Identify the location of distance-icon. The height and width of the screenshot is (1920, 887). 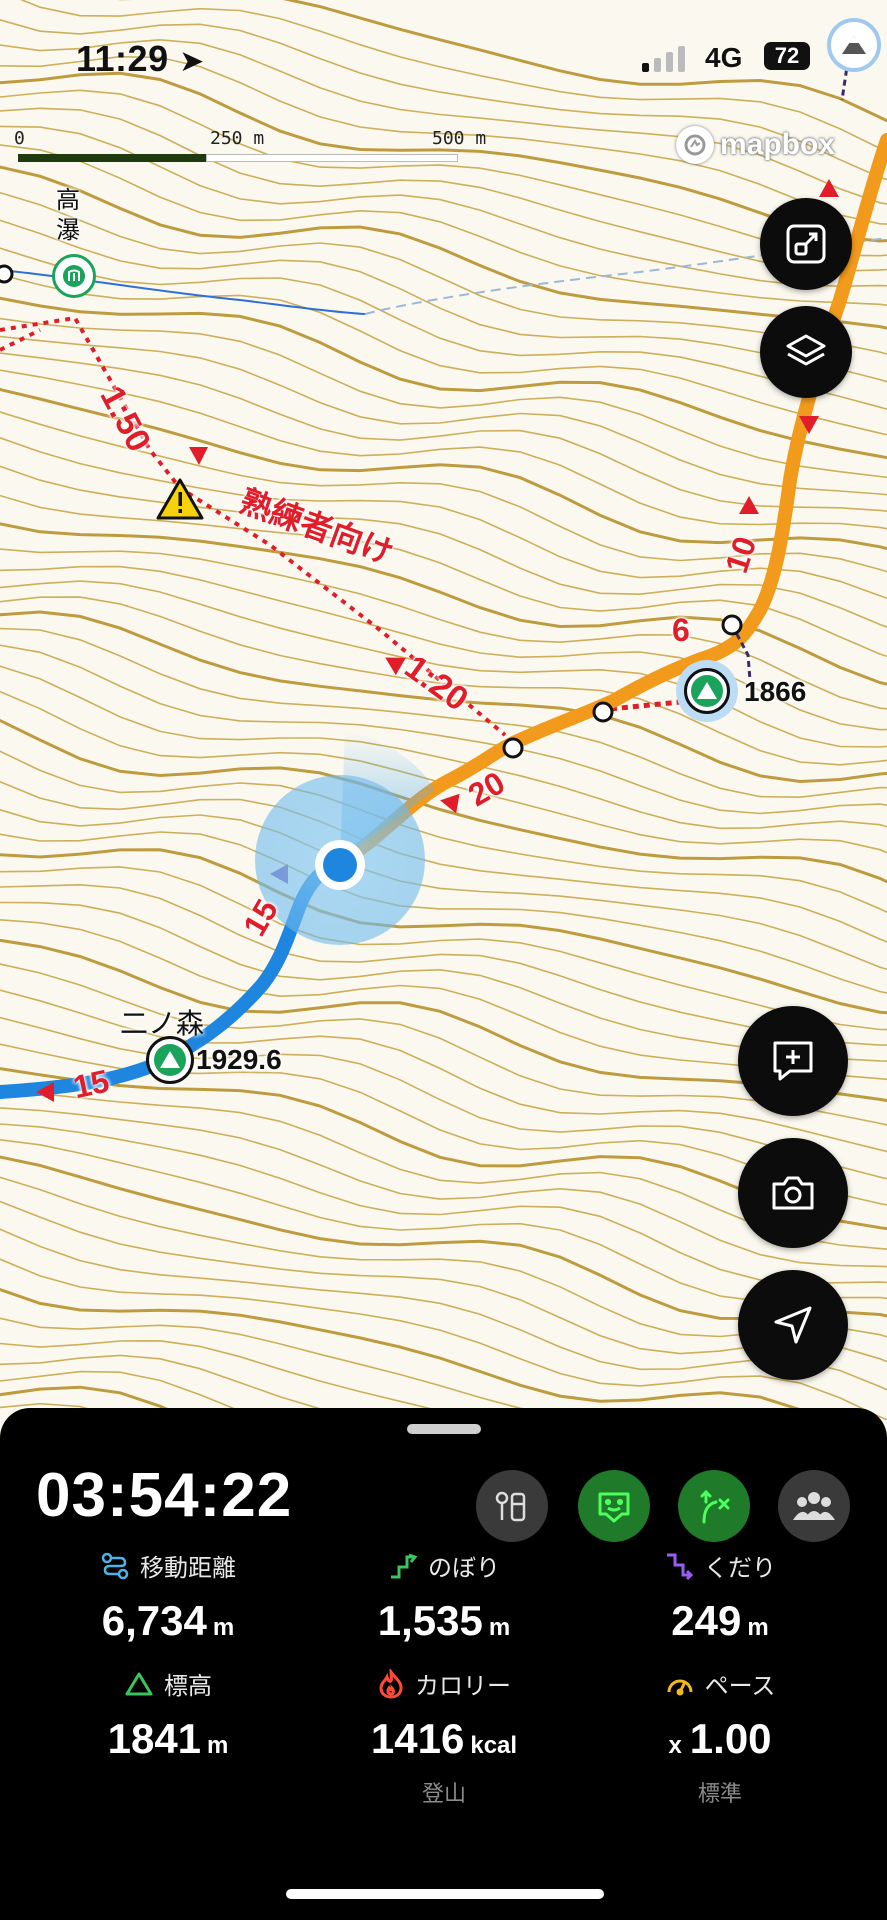
(115, 1565).